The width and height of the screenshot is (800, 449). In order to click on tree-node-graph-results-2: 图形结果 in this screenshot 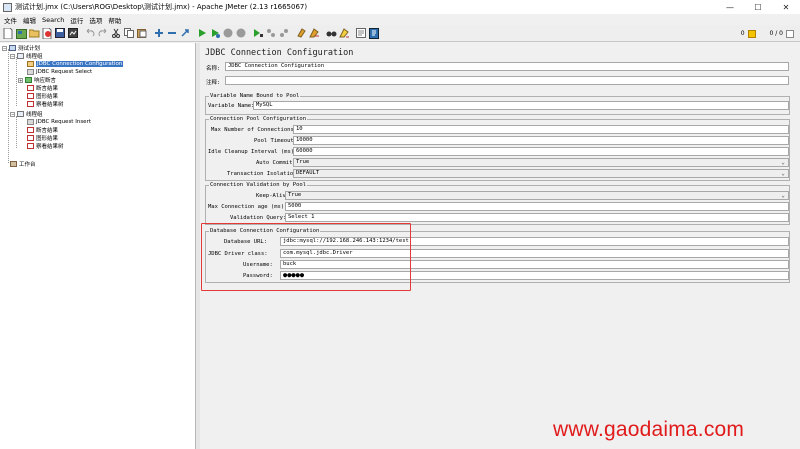, I will do `click(42, 138)`.